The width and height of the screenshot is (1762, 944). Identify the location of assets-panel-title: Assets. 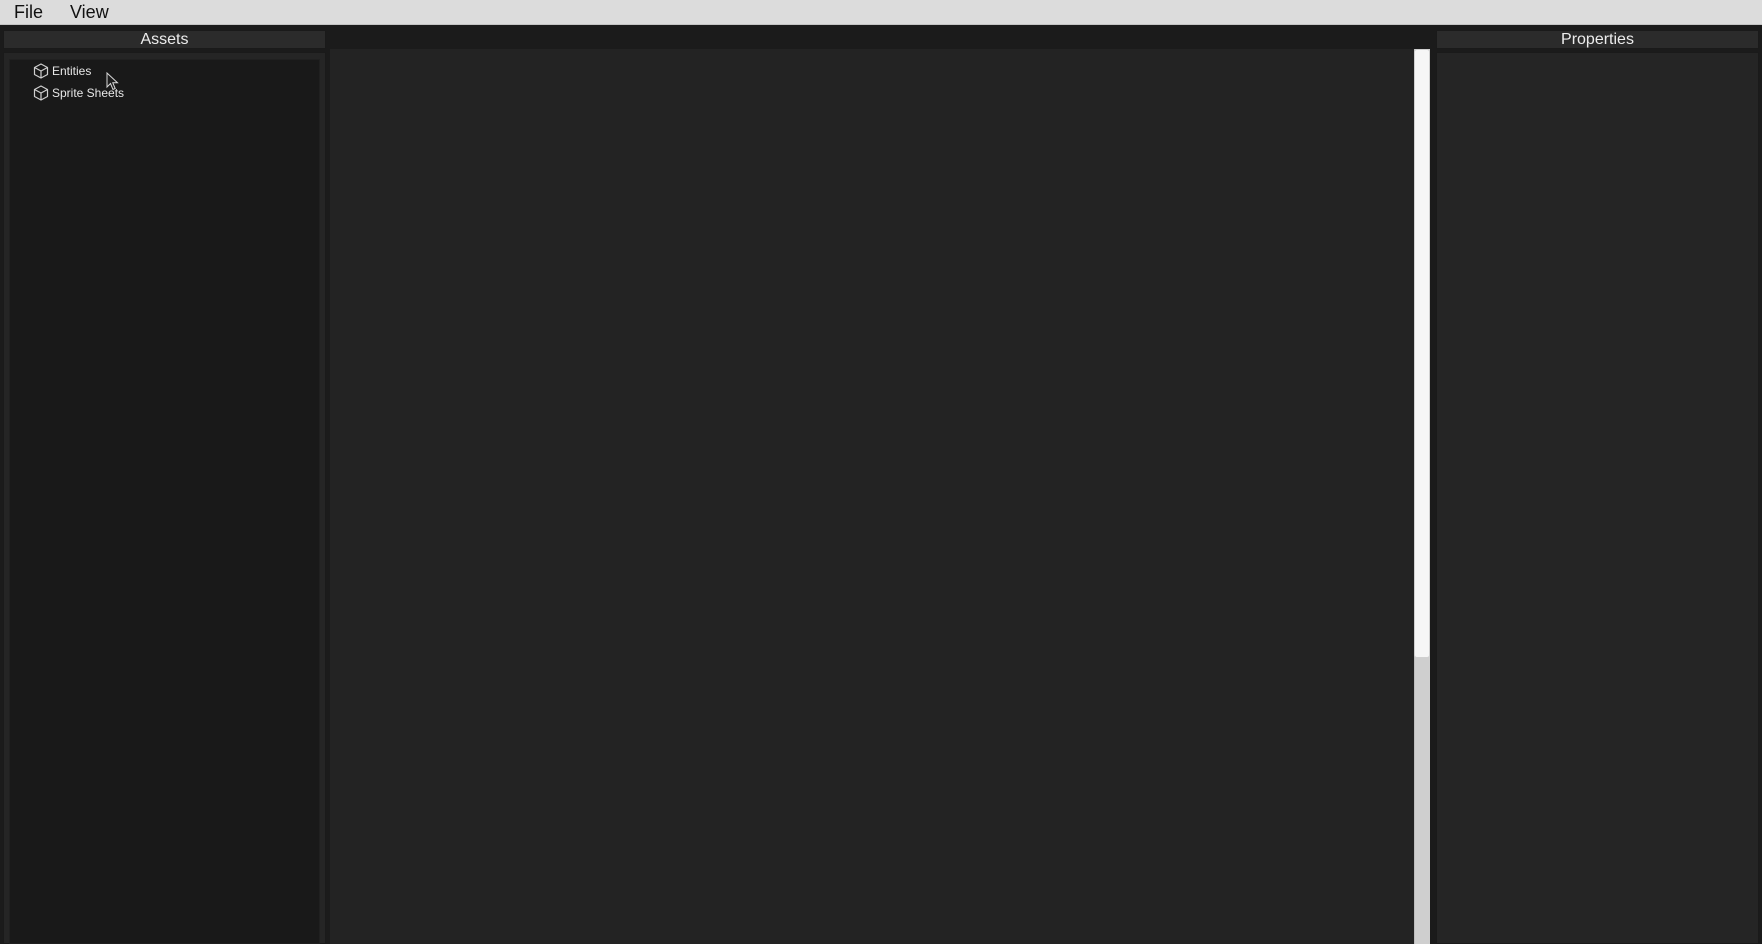
(164, 39).